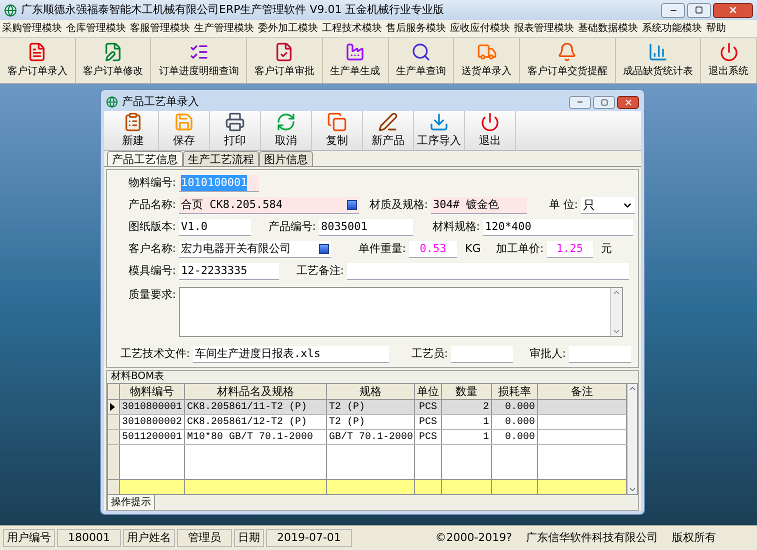  What do you see at coordinates (292, 227) in the screenshot?
I see `field-label: 产品编号:` at bounding box center [292, 227].